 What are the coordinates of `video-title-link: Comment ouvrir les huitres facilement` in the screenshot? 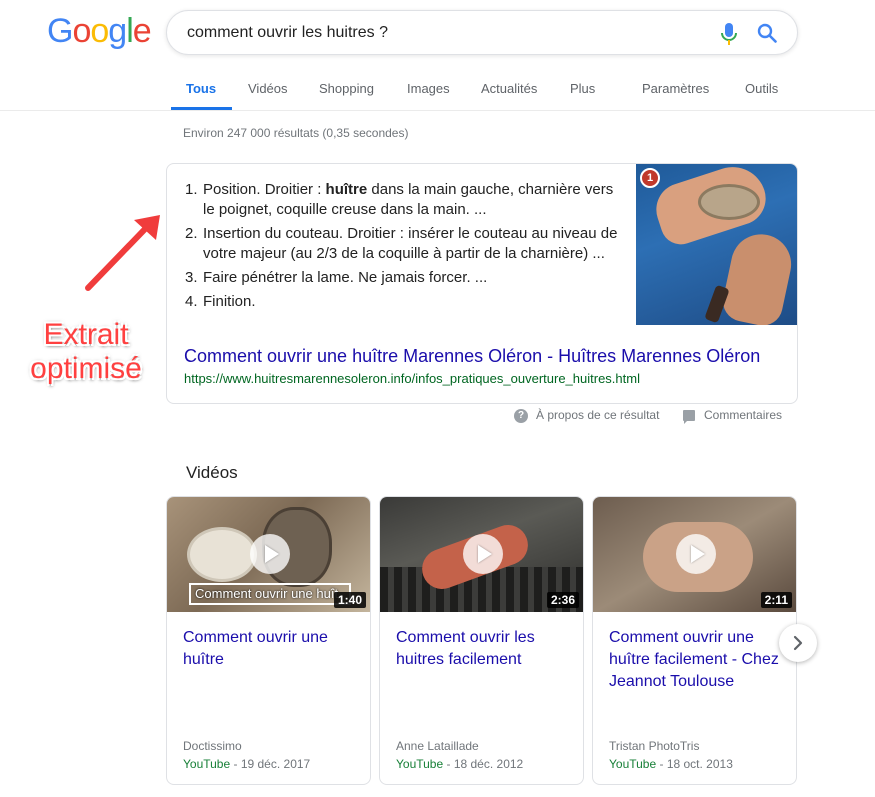 It's located at (485, 649).